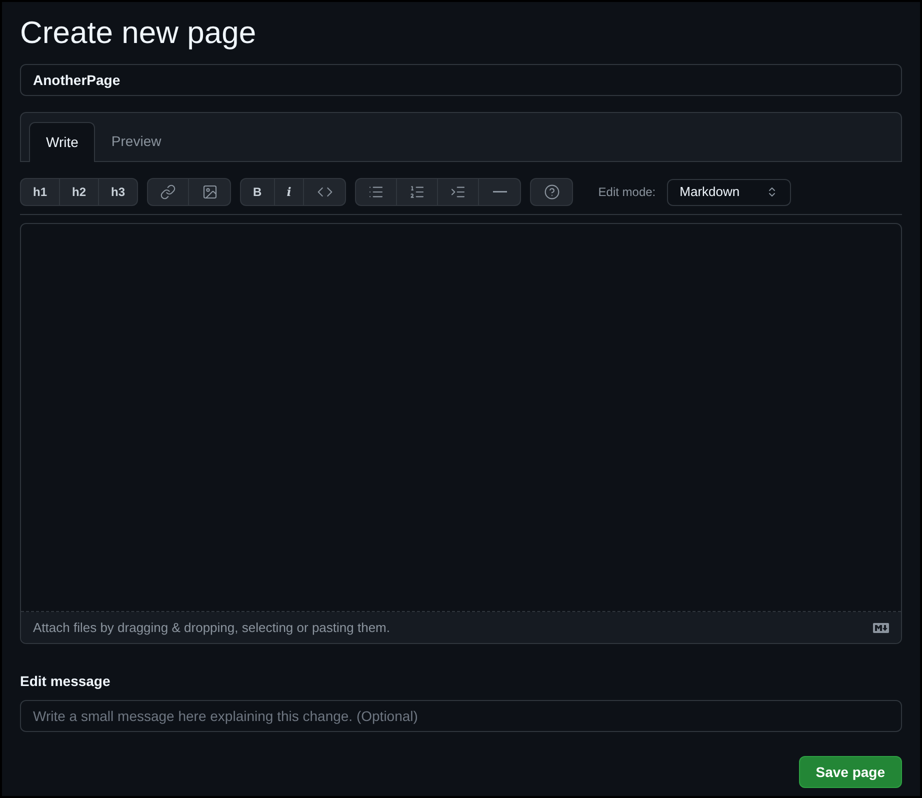 The width and height of the screenshot is (922, 798). I want to click on attach-bar: Attach files by dragging & dropping, selecting or pasting them., so click(461, 627).